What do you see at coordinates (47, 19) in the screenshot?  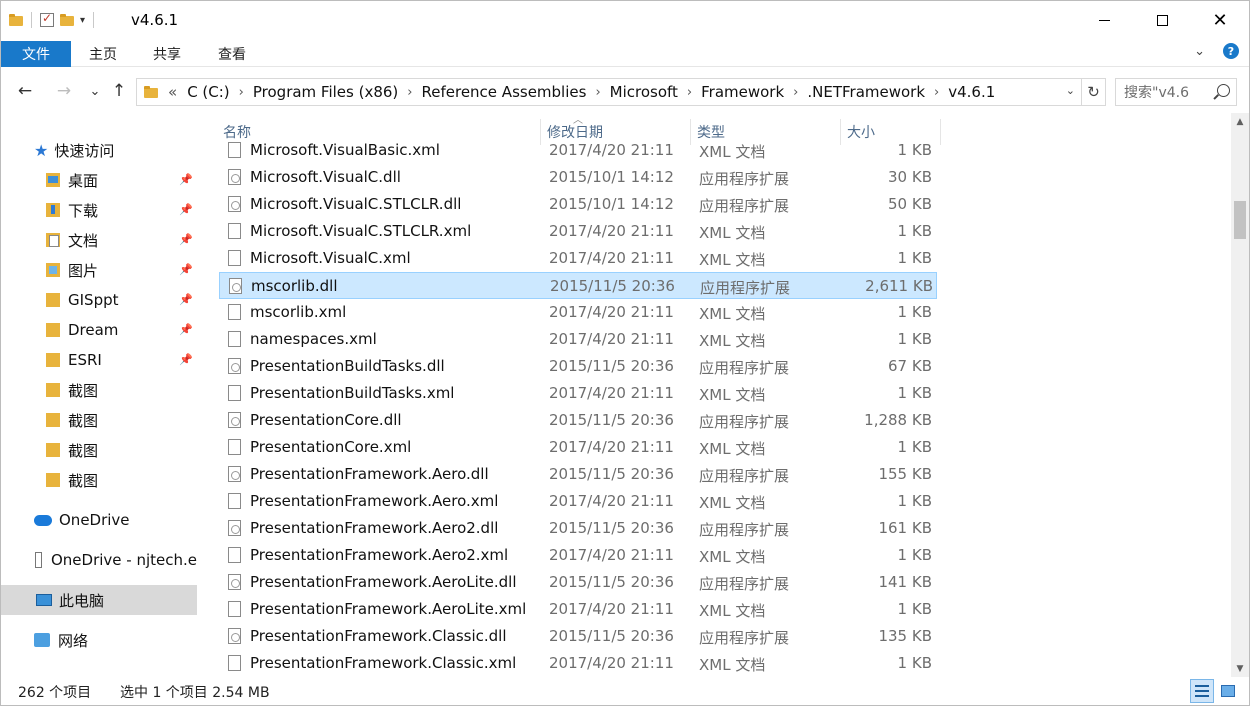 I see `properties-icon` at bounding box center [47, 19].